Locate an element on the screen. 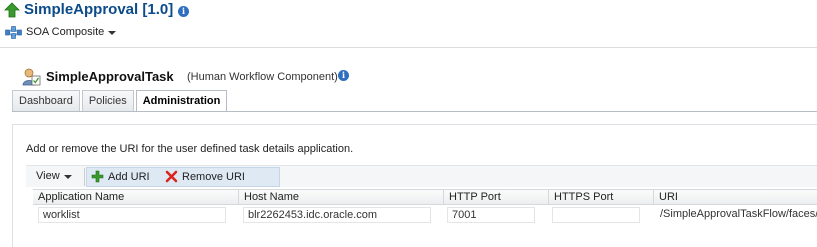 The height and width of the screenshot is (247, 817). up-arrow-icon is located at coordinates (12, 10).